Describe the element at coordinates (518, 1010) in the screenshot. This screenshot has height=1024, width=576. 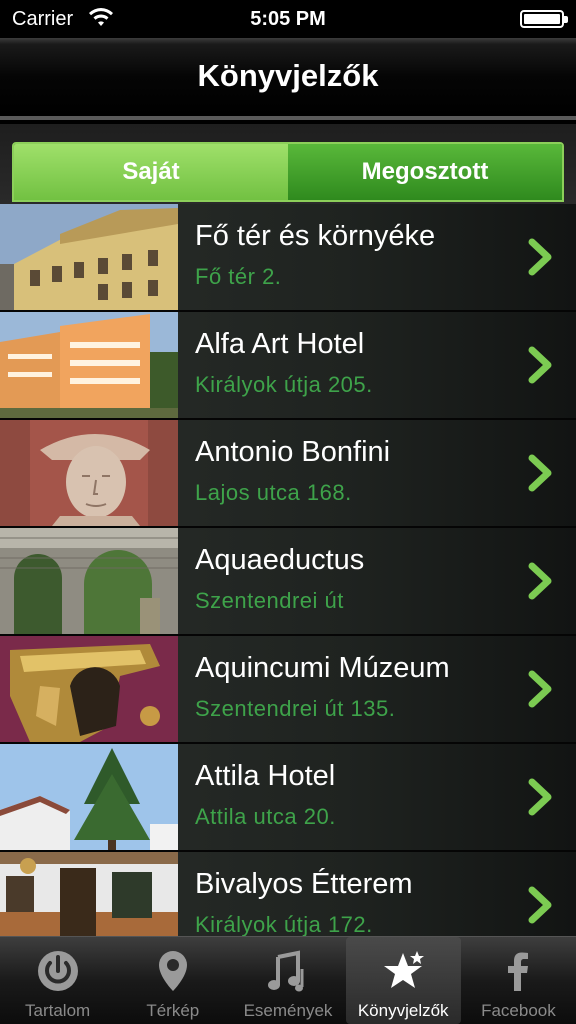
I see `tab-label: Facebook` at that location.